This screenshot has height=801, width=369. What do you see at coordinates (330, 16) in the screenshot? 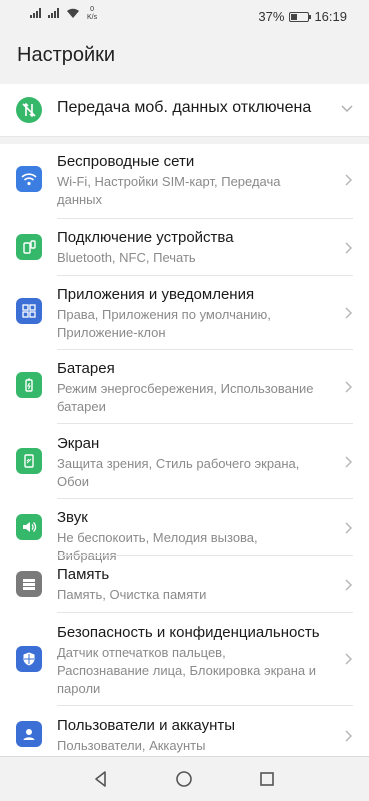
I see `clock: 16:19` at bounding box center [330, 16].